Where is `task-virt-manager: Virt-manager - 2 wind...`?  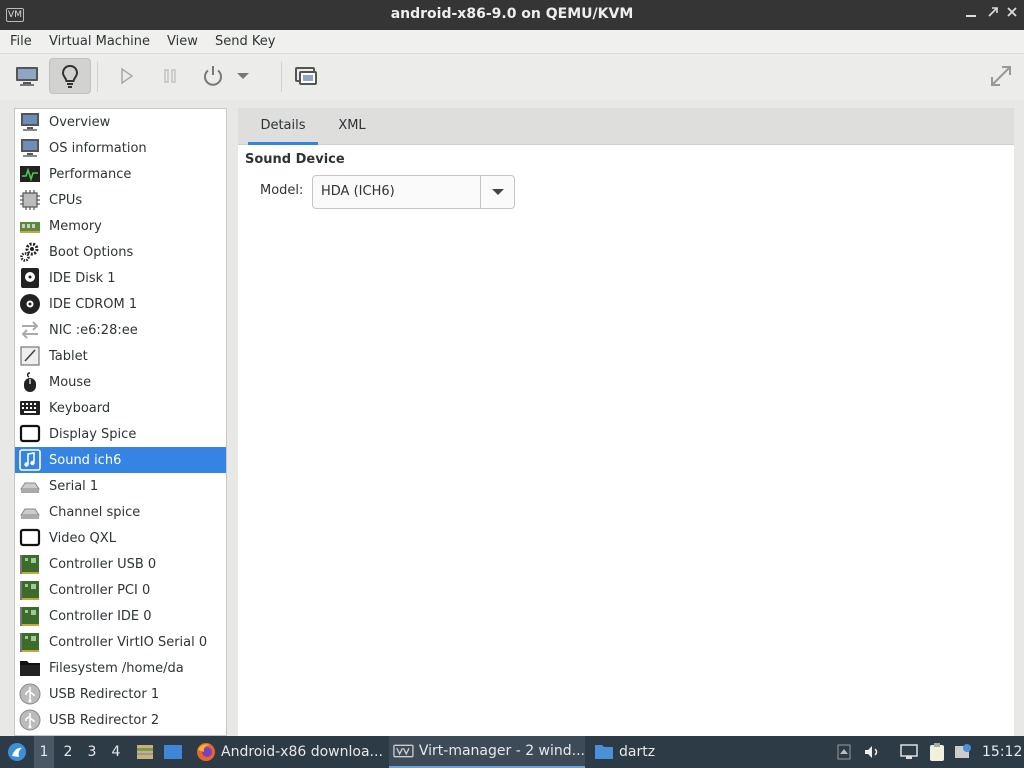
task-virt-manager: Virt-manager - 2 wind... is located at coordinates (487, 752).